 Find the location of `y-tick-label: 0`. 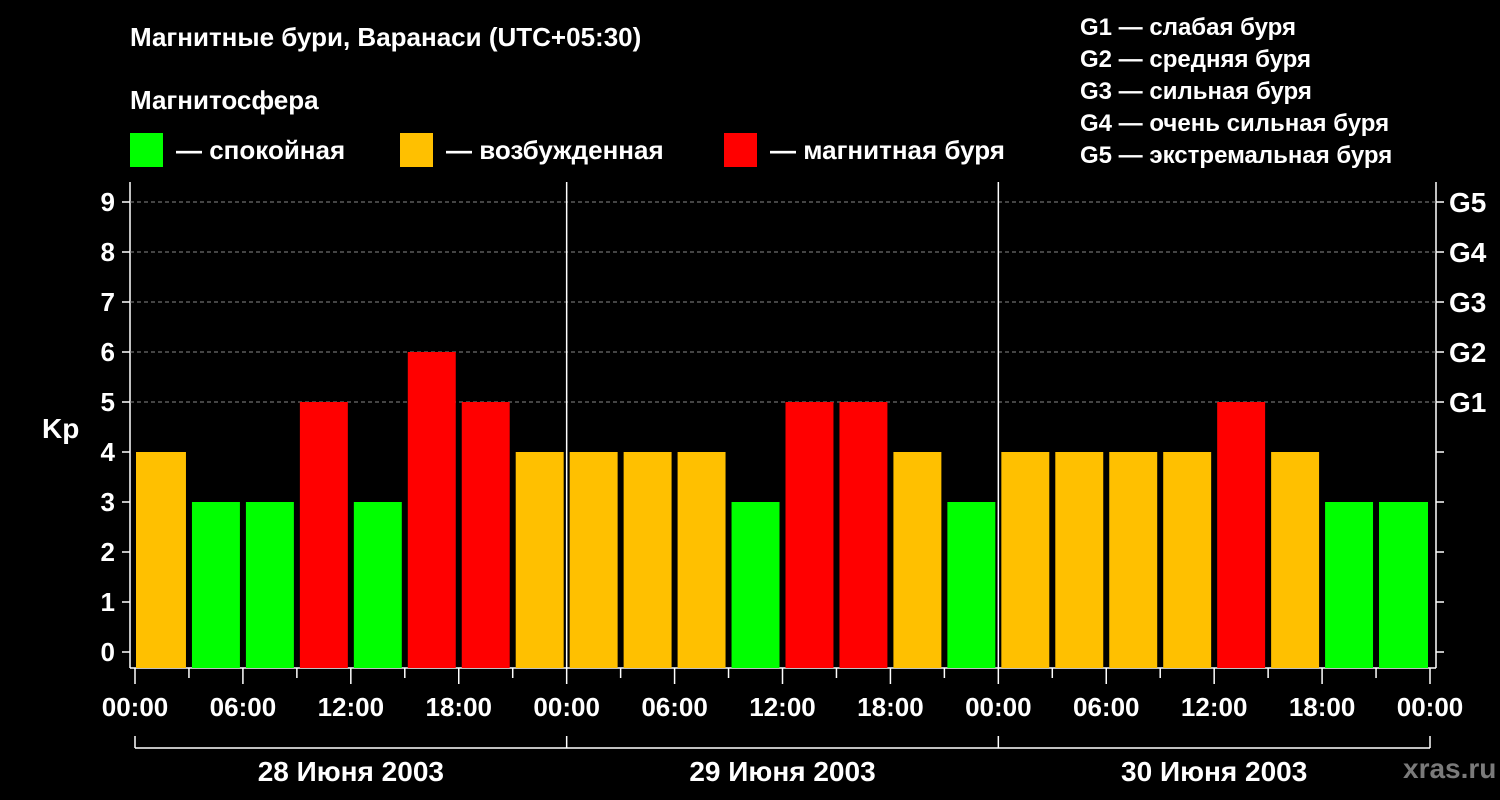

y-tick-label: 0 is located at coordinates (108, 652).